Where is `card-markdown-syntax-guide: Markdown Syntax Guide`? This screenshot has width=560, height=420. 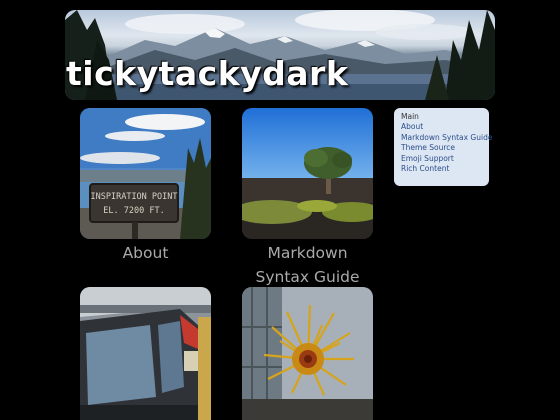
card-markdown-syntax-guide: Markdown Syntax Guide is located at coordinates (307, 198).